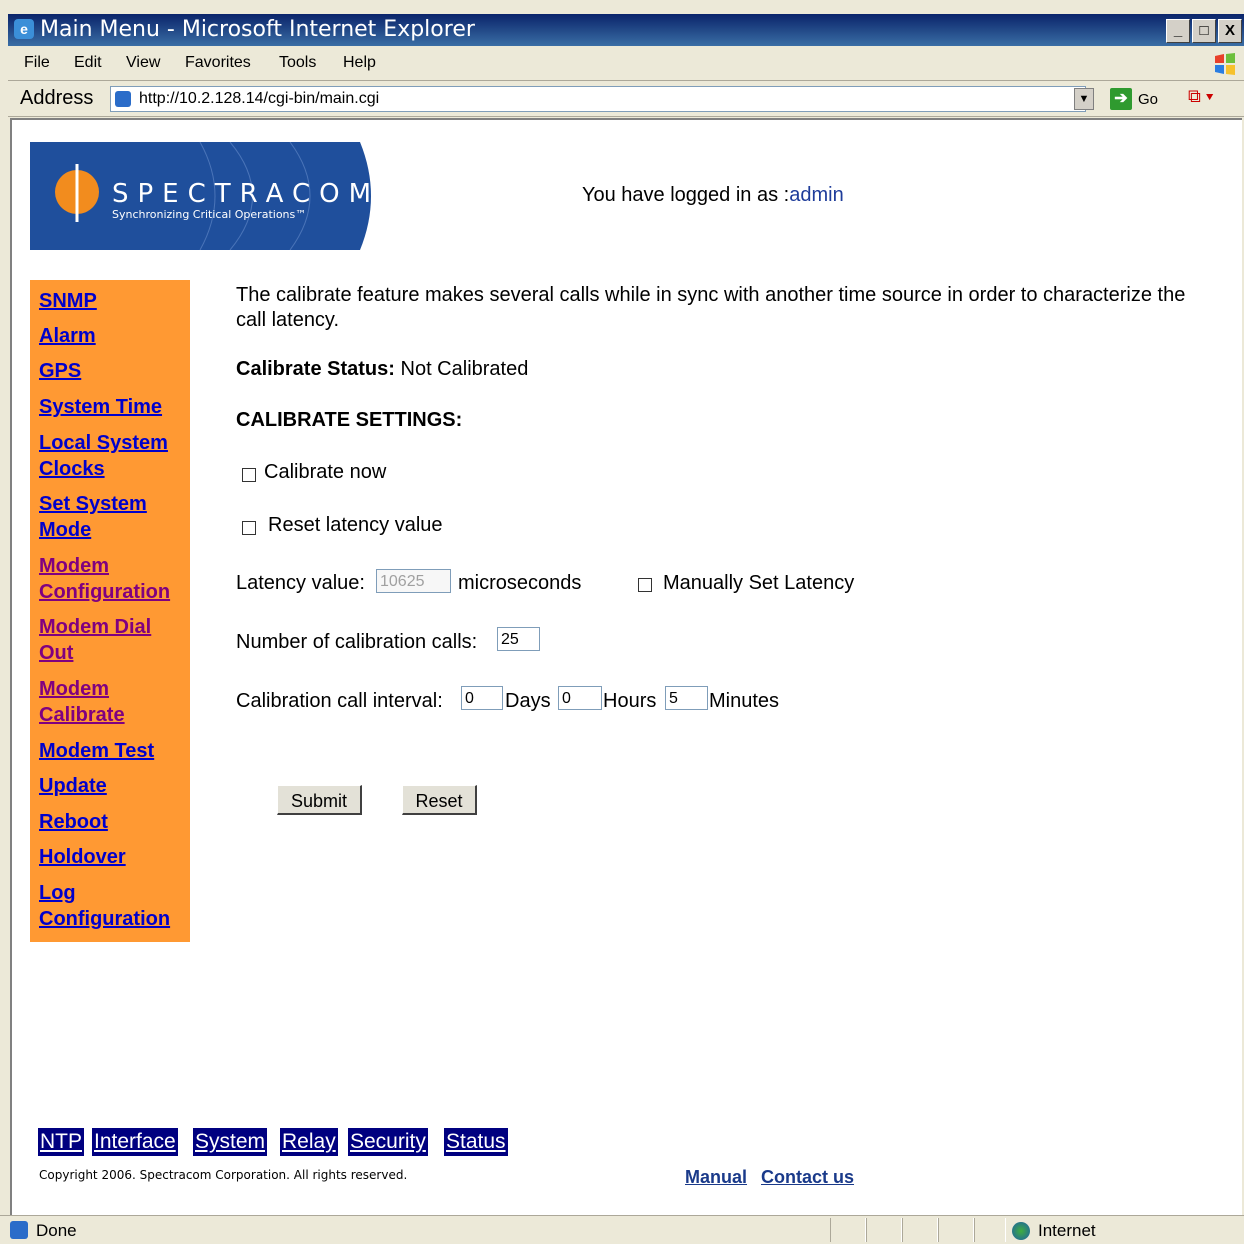 This screenshot has width=1244, height=1244. I want to click on status-label: Calibrate Status:, so click(315, 369).